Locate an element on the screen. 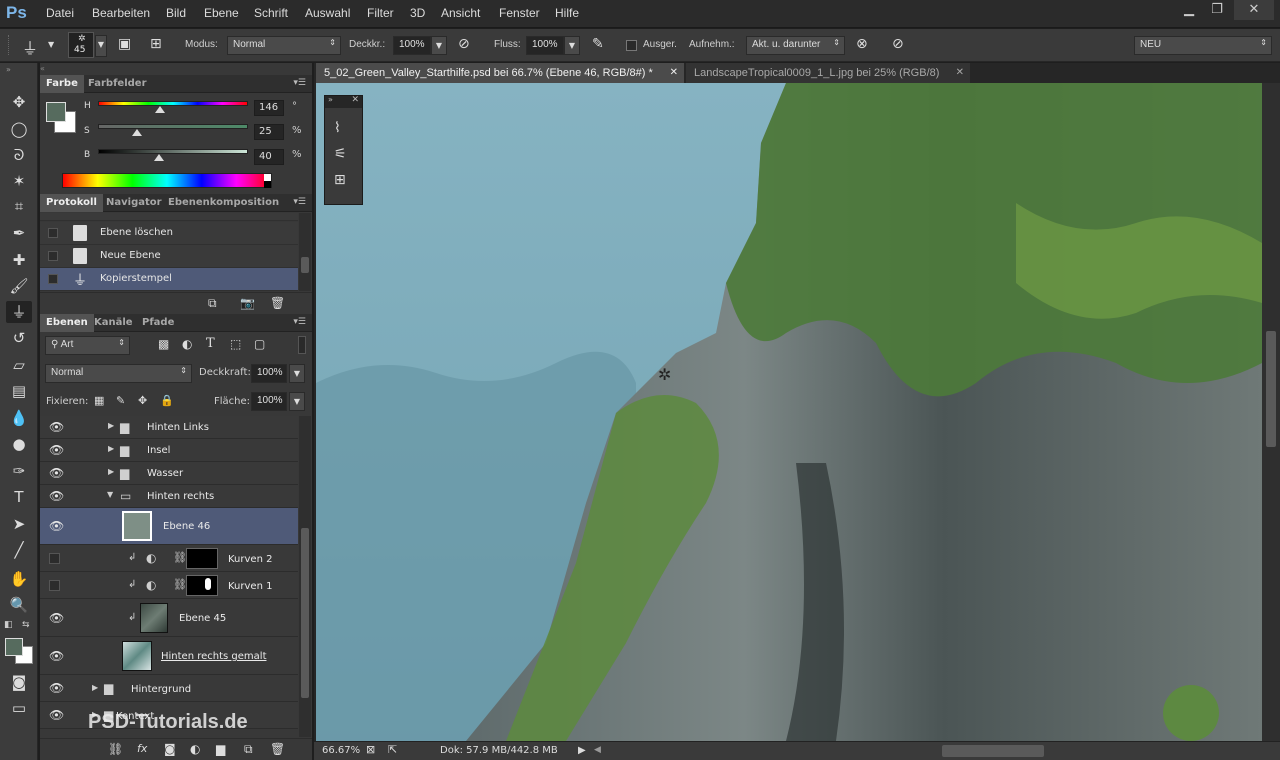  visibility-off-box is located at coordinates (54, 585).